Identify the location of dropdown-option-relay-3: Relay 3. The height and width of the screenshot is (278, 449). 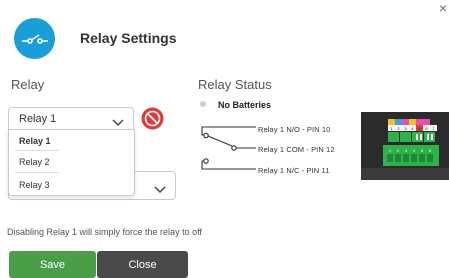
(34, 185).